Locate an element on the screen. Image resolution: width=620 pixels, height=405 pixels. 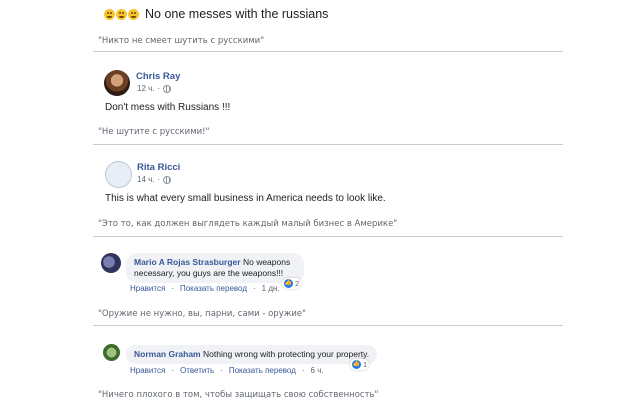
author-name: Norman Graham is located at coordinates (167, 354).